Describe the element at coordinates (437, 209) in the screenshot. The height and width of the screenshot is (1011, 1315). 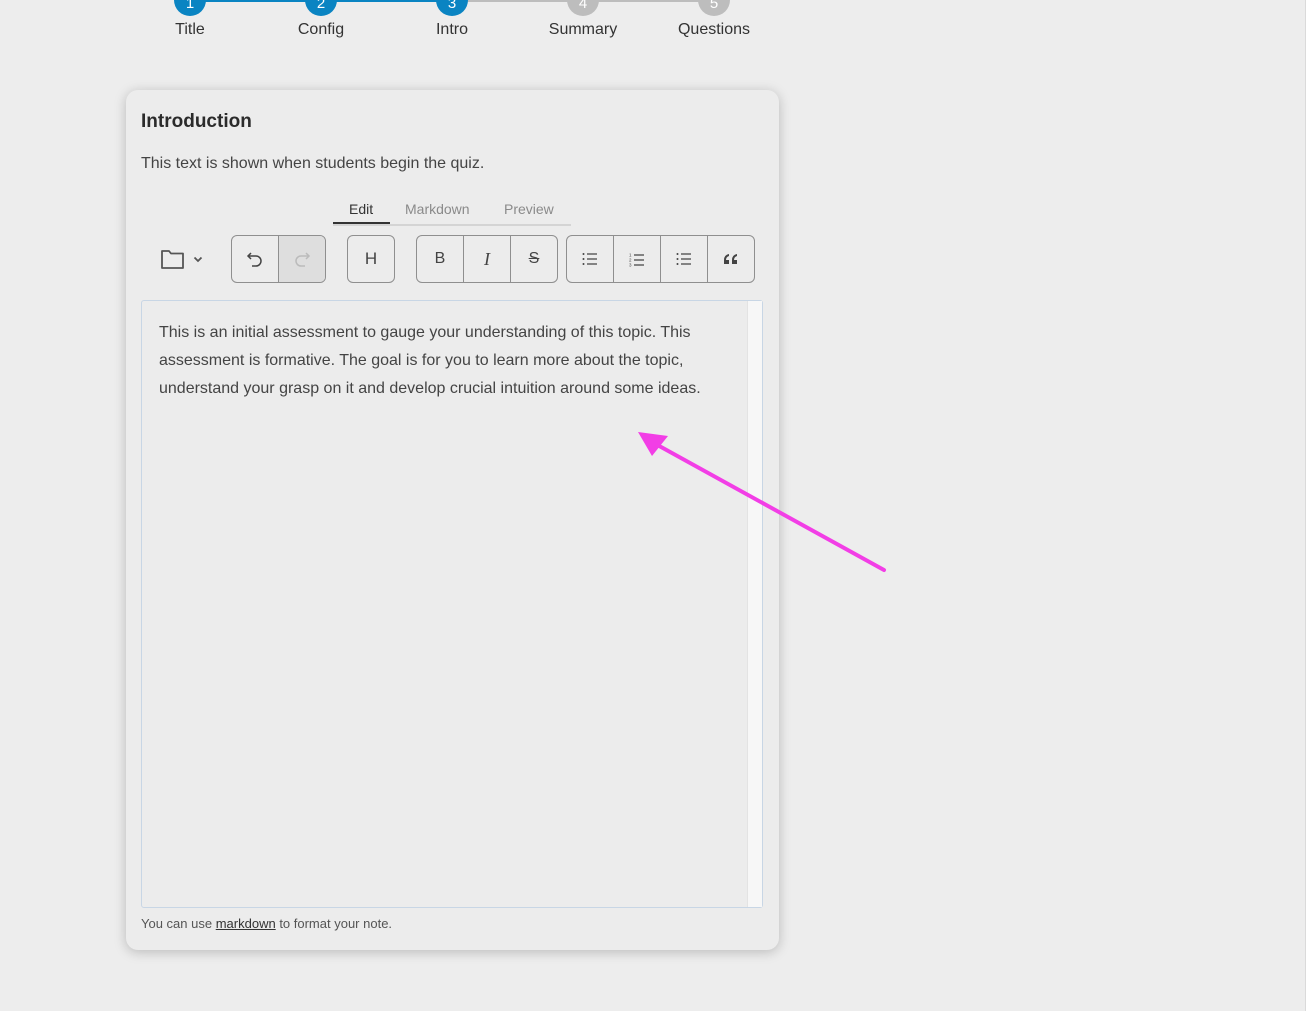
I see `tab-markdown: Markdown` at that location.